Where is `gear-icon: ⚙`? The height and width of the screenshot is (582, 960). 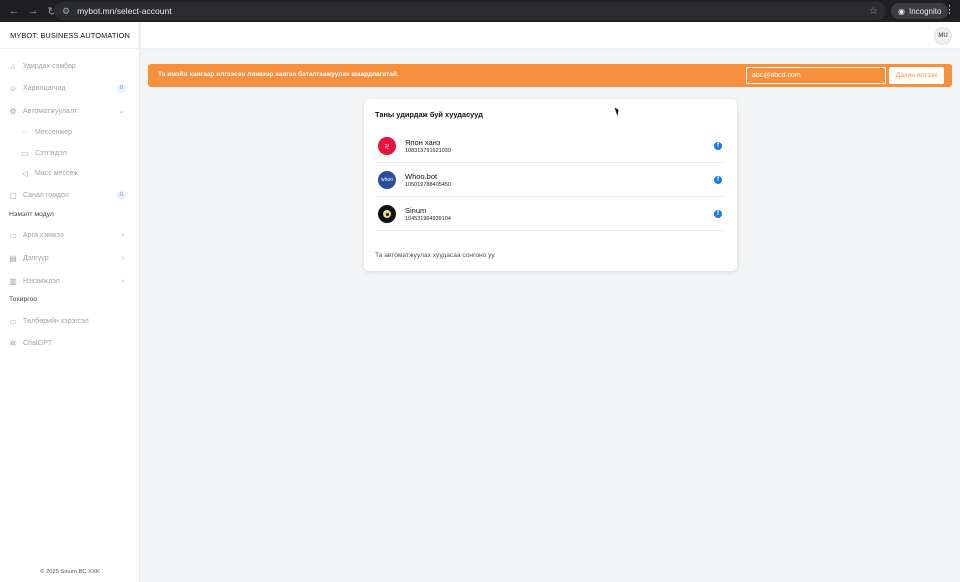 gear-icon: ⚙ is located at coordinates (13, 111).